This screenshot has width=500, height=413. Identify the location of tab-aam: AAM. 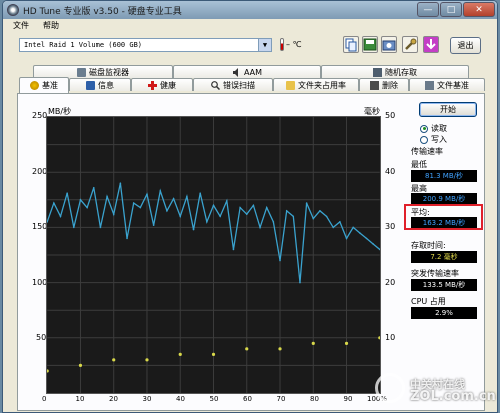
(247, 71).